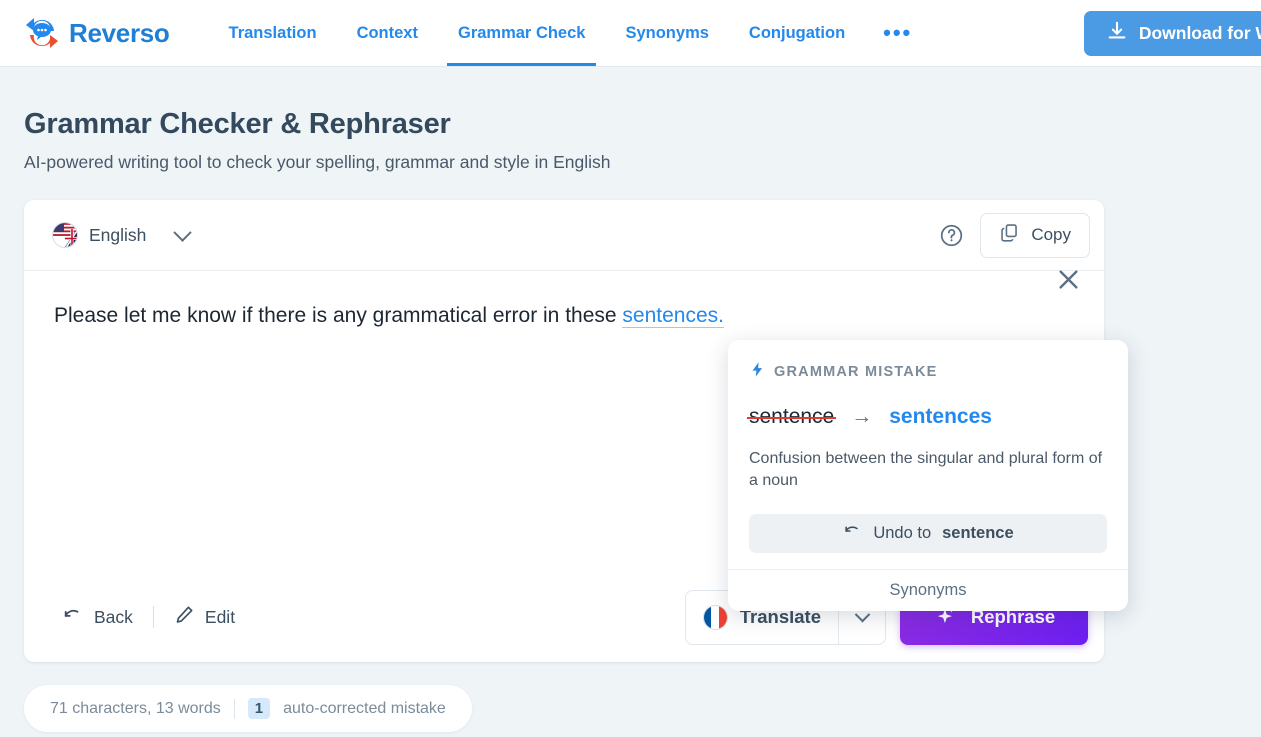 The height and width of the screenshot is (737, 1261). I want to click on popup-suggestion-row: sentence → sentences, so click(926, 417).